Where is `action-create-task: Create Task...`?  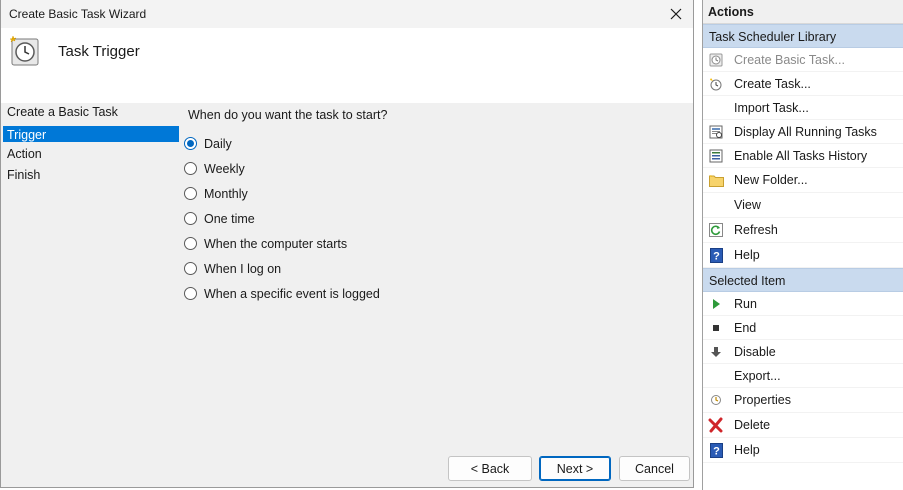
action-create-task: Create Task... is located at coordinates (803, 84).